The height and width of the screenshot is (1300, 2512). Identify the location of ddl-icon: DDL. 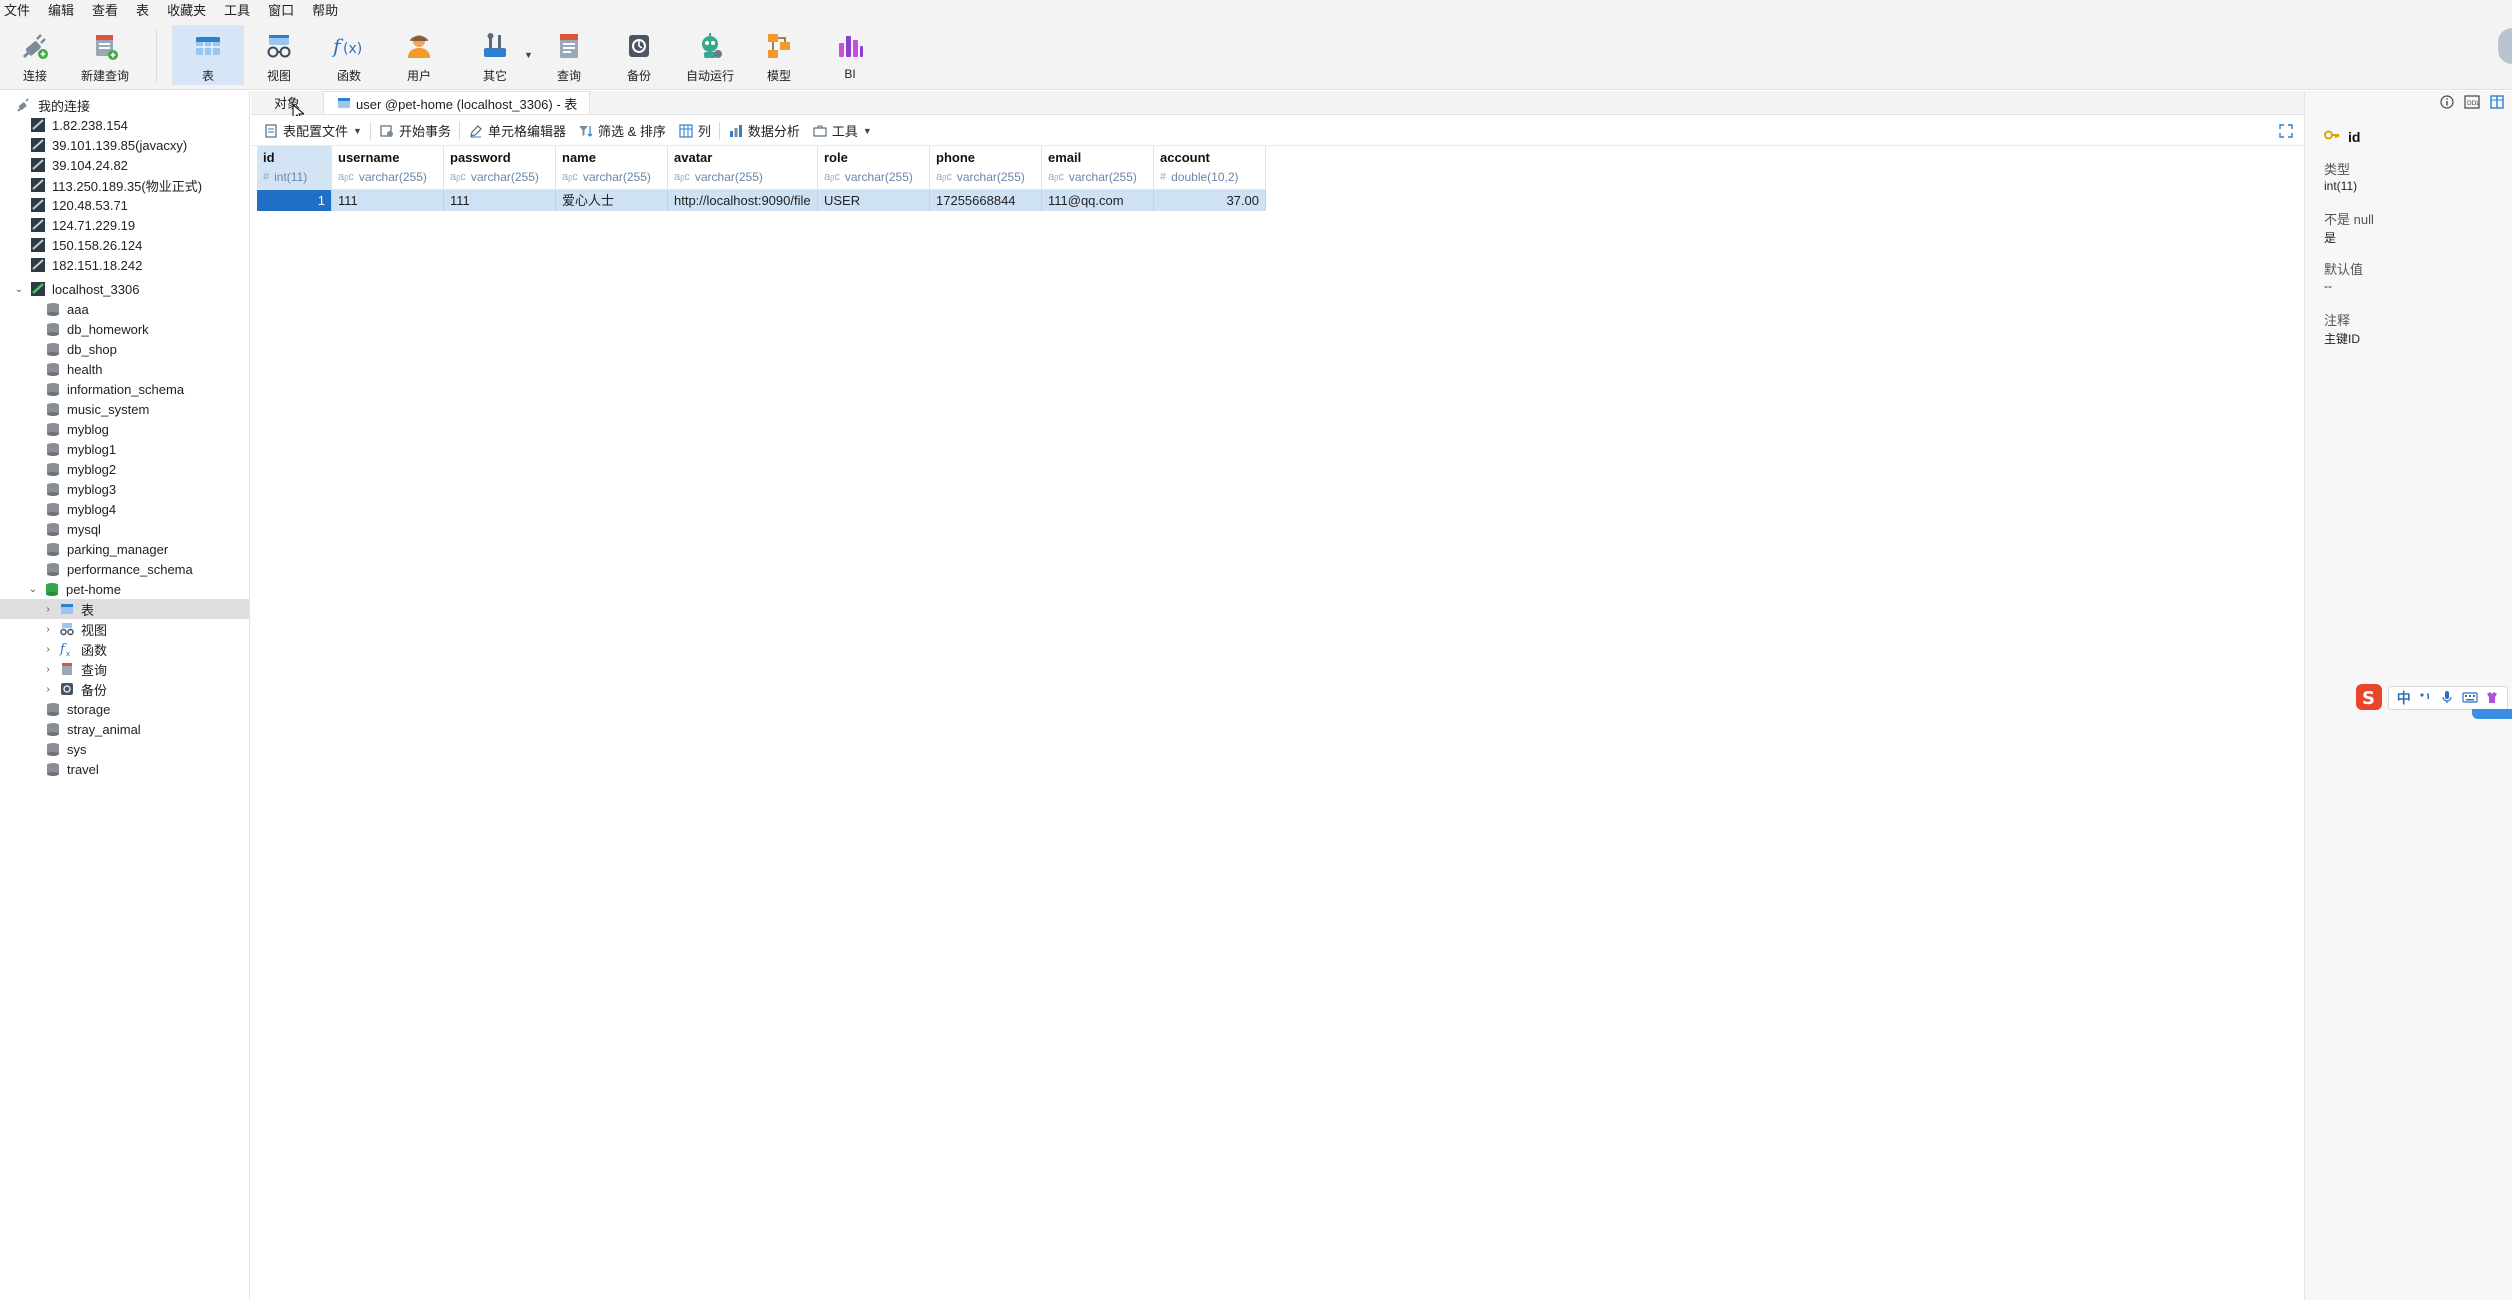
(2472, 103).